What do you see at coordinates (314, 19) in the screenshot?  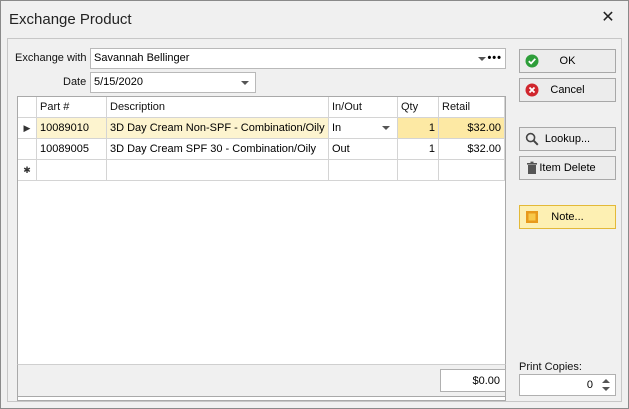 I see `title-bar: Exchange Product ✕` at bounding box center [314, 19].